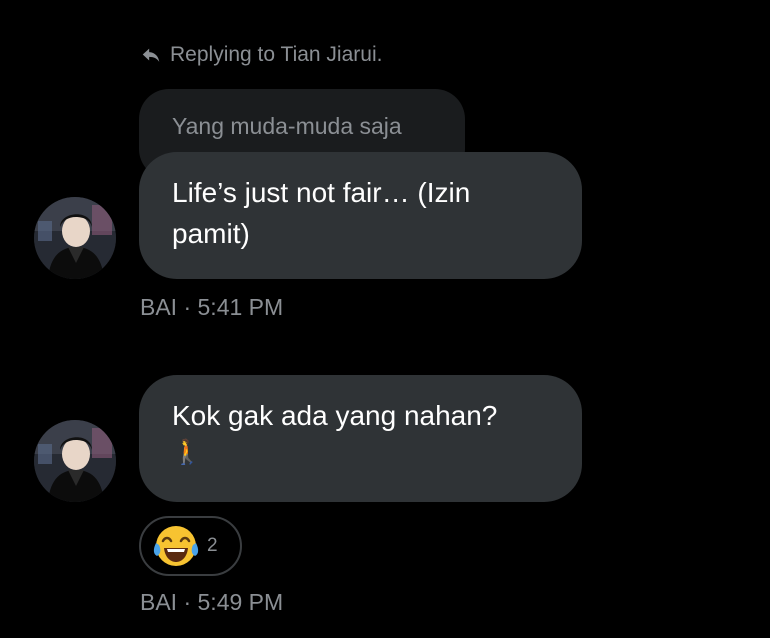 The width and height of the screenshot is (770, 638). What do you see at coordinates (212, 307) in the screenshot?
I see `message-meta: BAI · 5:41 PM` at bounding box center [212, 307].